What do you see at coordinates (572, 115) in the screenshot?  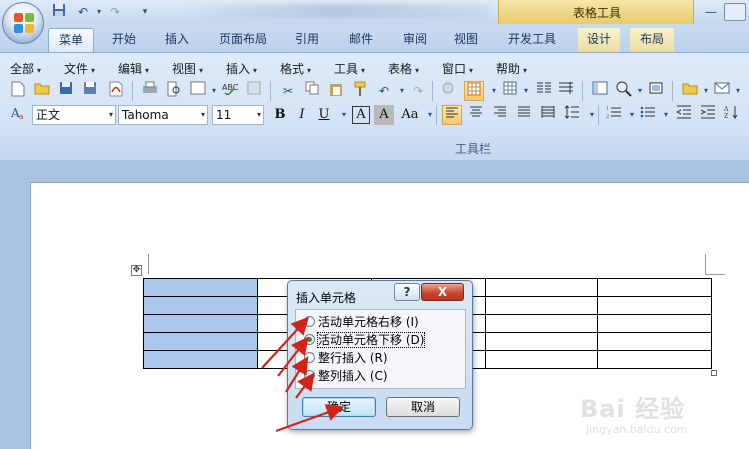 I see `line-spacing-button` at bounding box center [572, 115].